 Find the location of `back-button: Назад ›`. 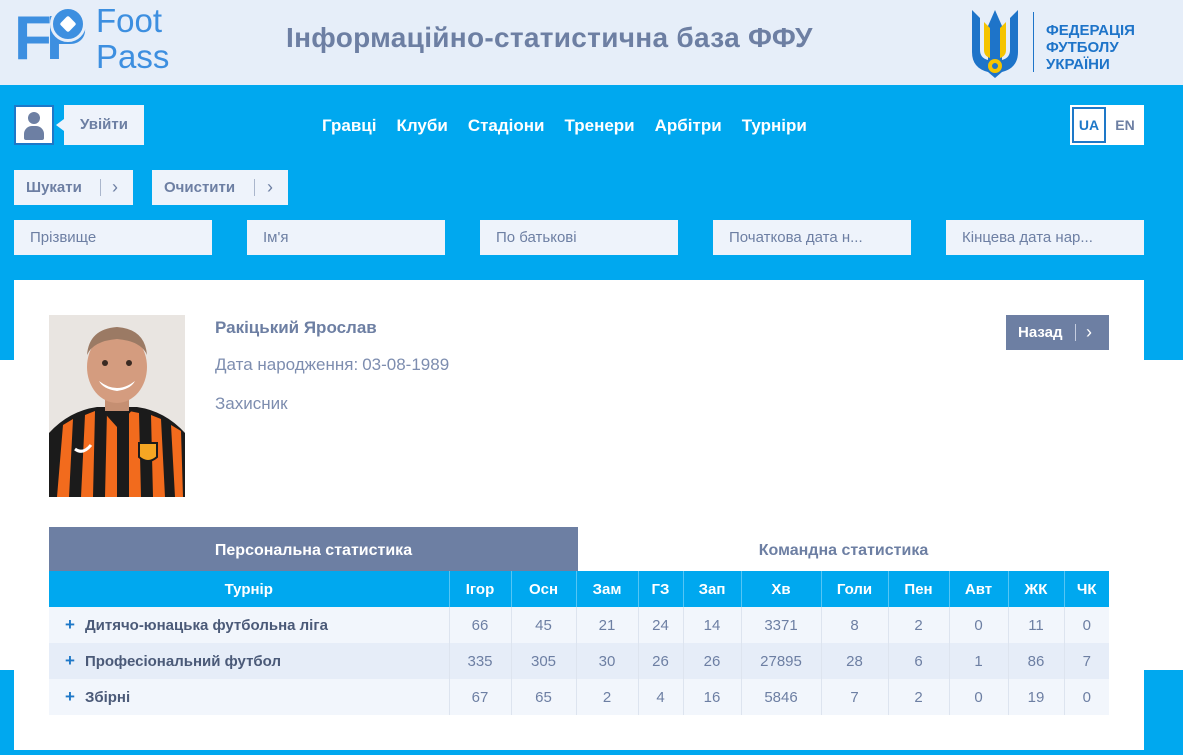

back-button: Назад › is located at coordinates (1057, 332).